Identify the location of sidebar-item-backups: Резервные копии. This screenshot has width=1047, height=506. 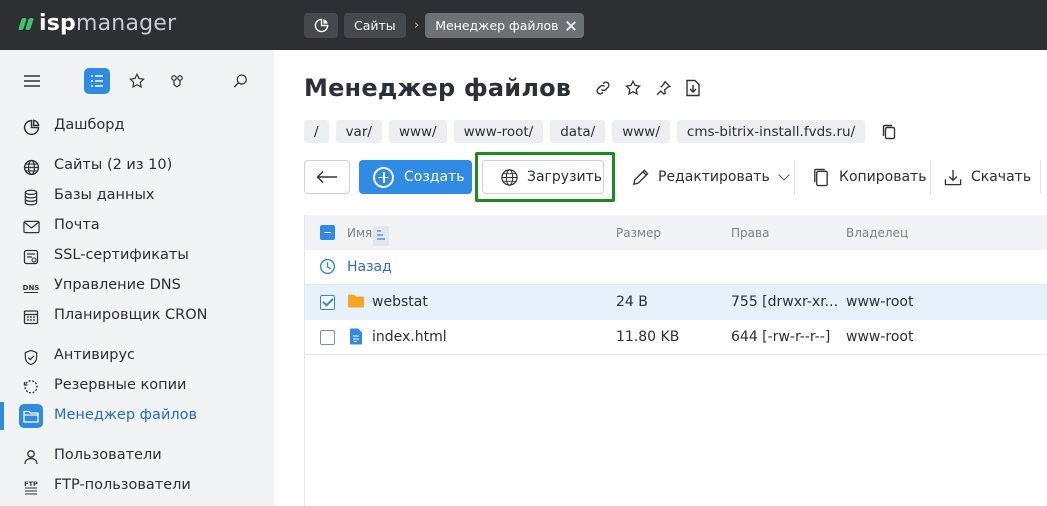
(137, 386).